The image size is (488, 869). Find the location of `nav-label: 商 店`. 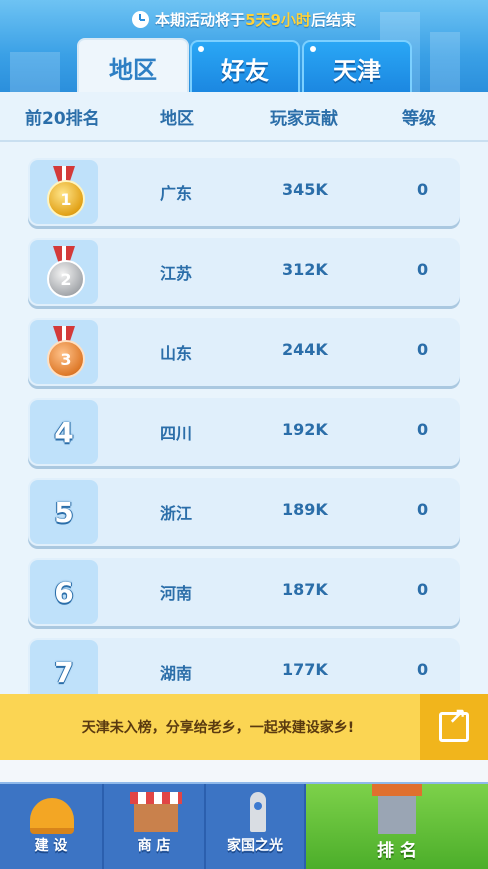

nav-label: 商 店 is located at coordinates (154, 846).